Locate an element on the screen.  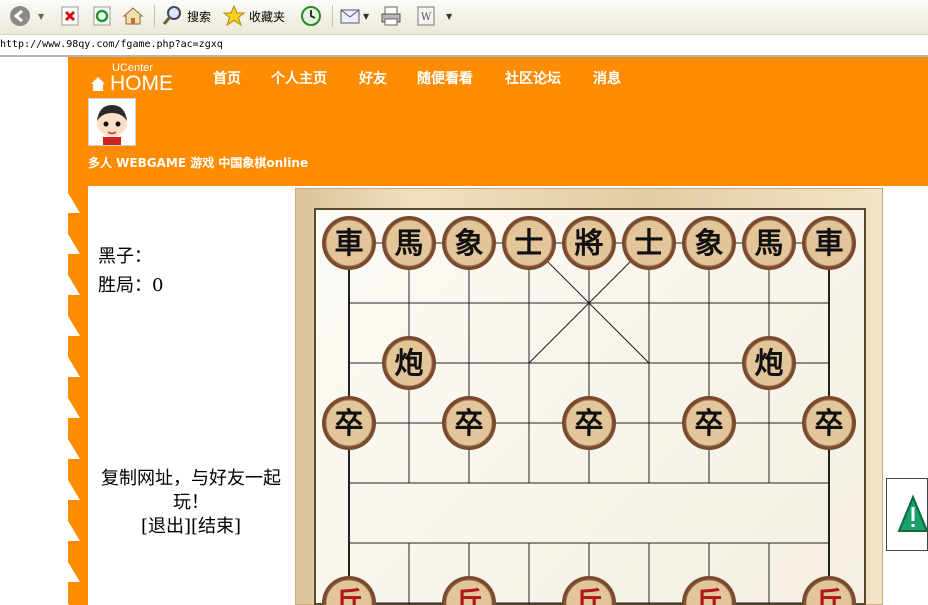
side-alert-panel is located at coordinates (907, 514).